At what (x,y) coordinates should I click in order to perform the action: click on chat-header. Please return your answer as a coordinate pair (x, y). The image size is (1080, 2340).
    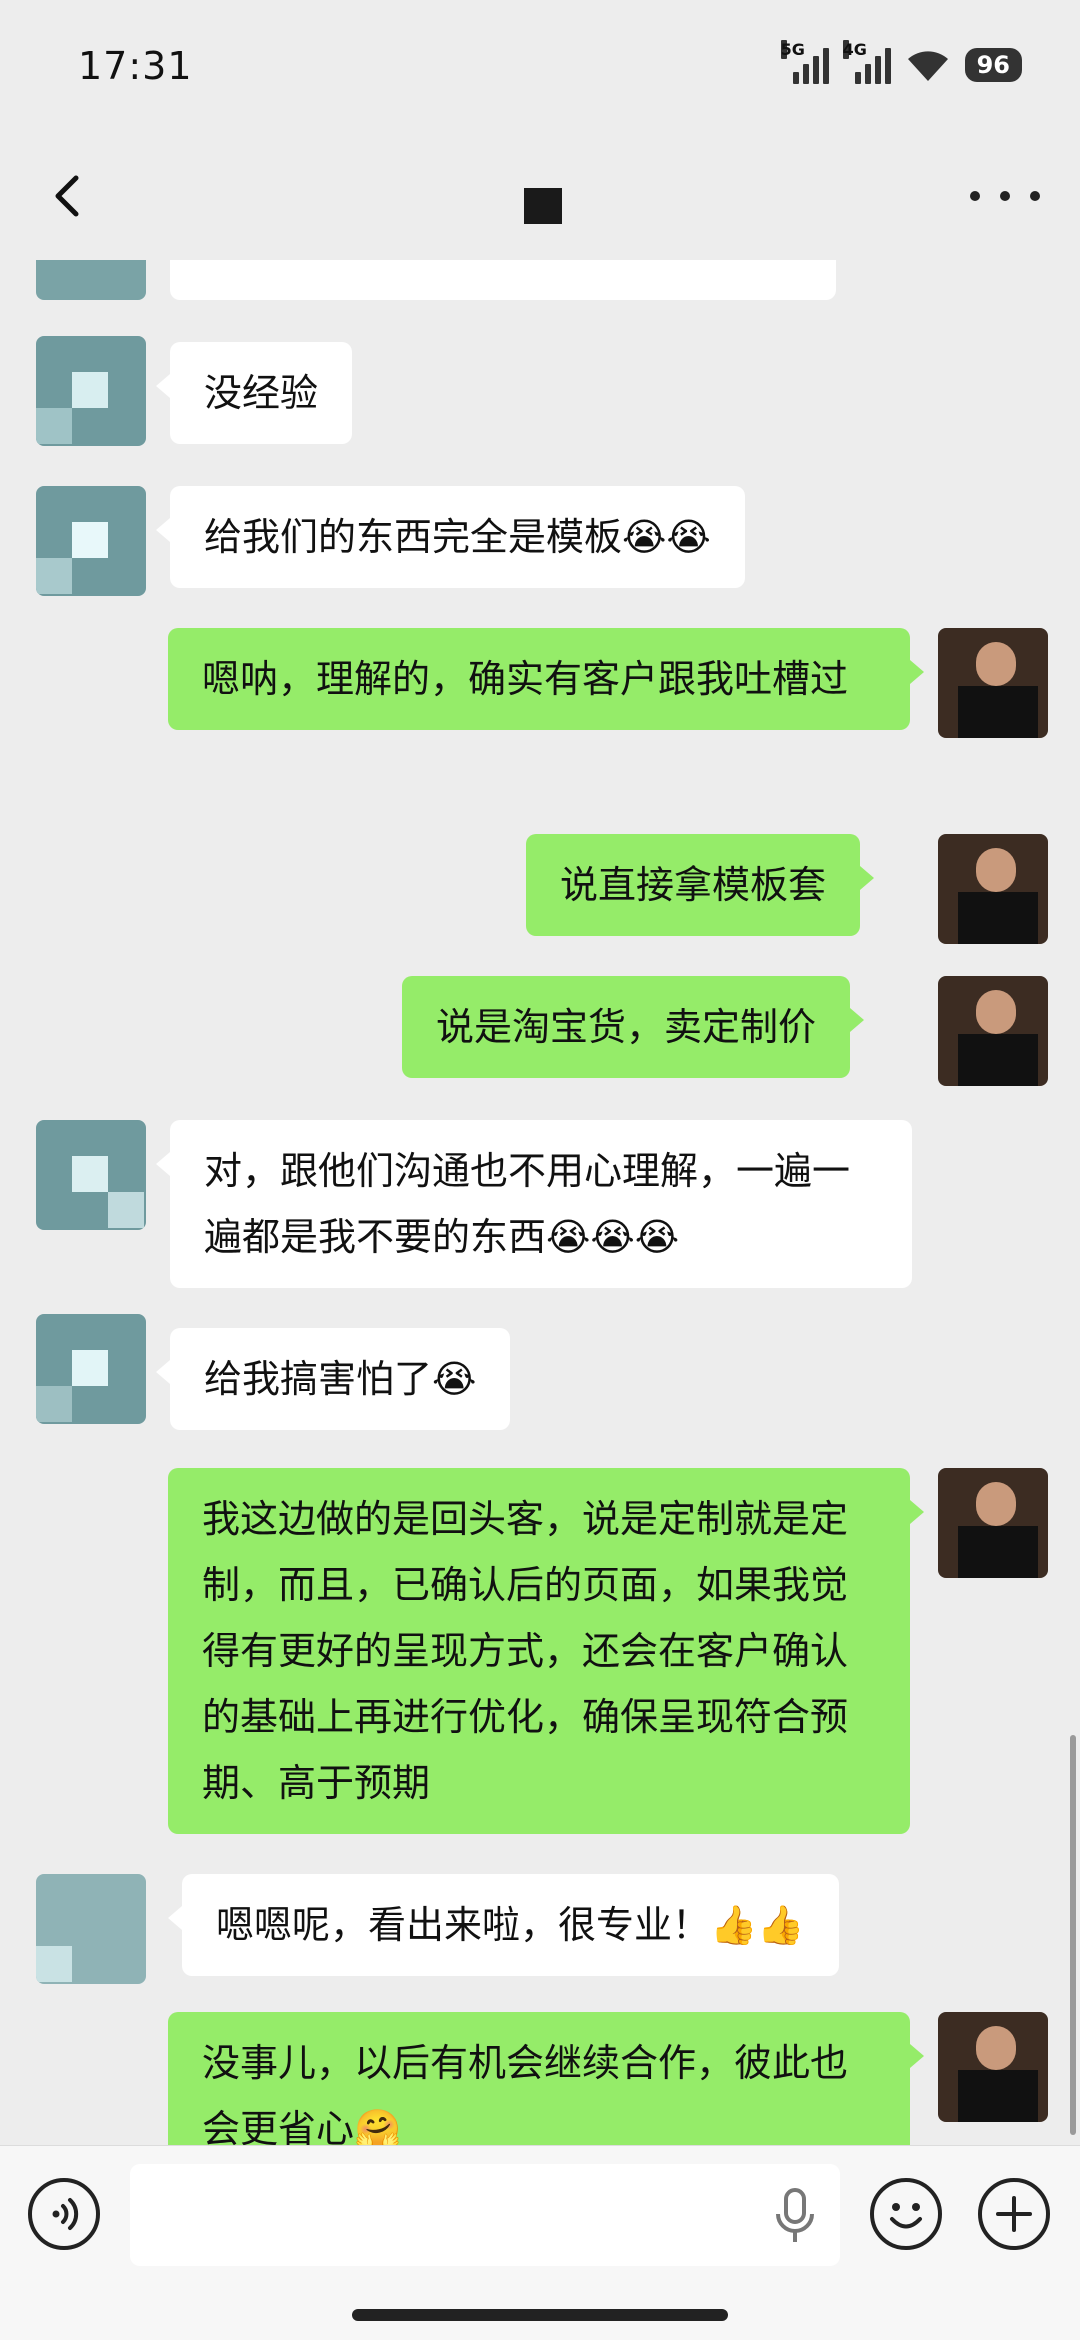
    Looking at the image, I should click on (540, 200).